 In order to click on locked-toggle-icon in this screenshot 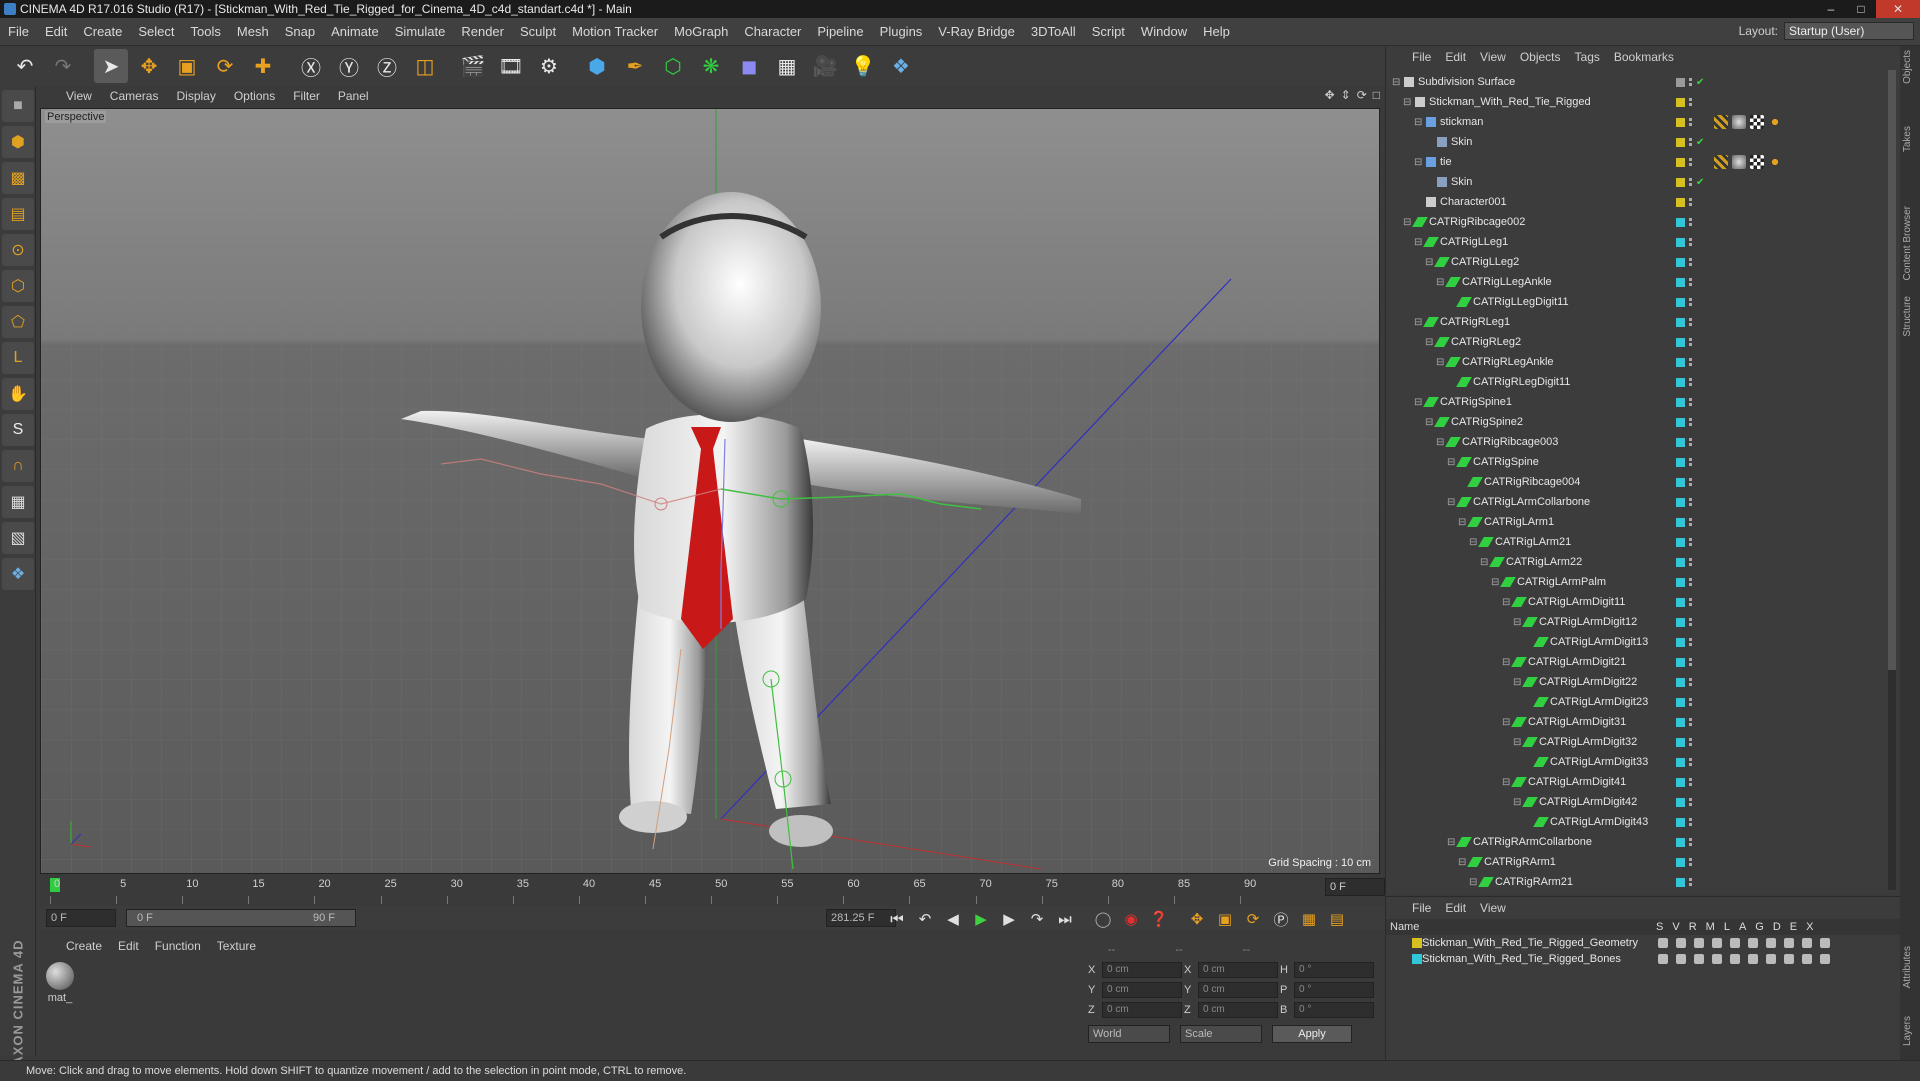, I will do `click(1735, 943)`.